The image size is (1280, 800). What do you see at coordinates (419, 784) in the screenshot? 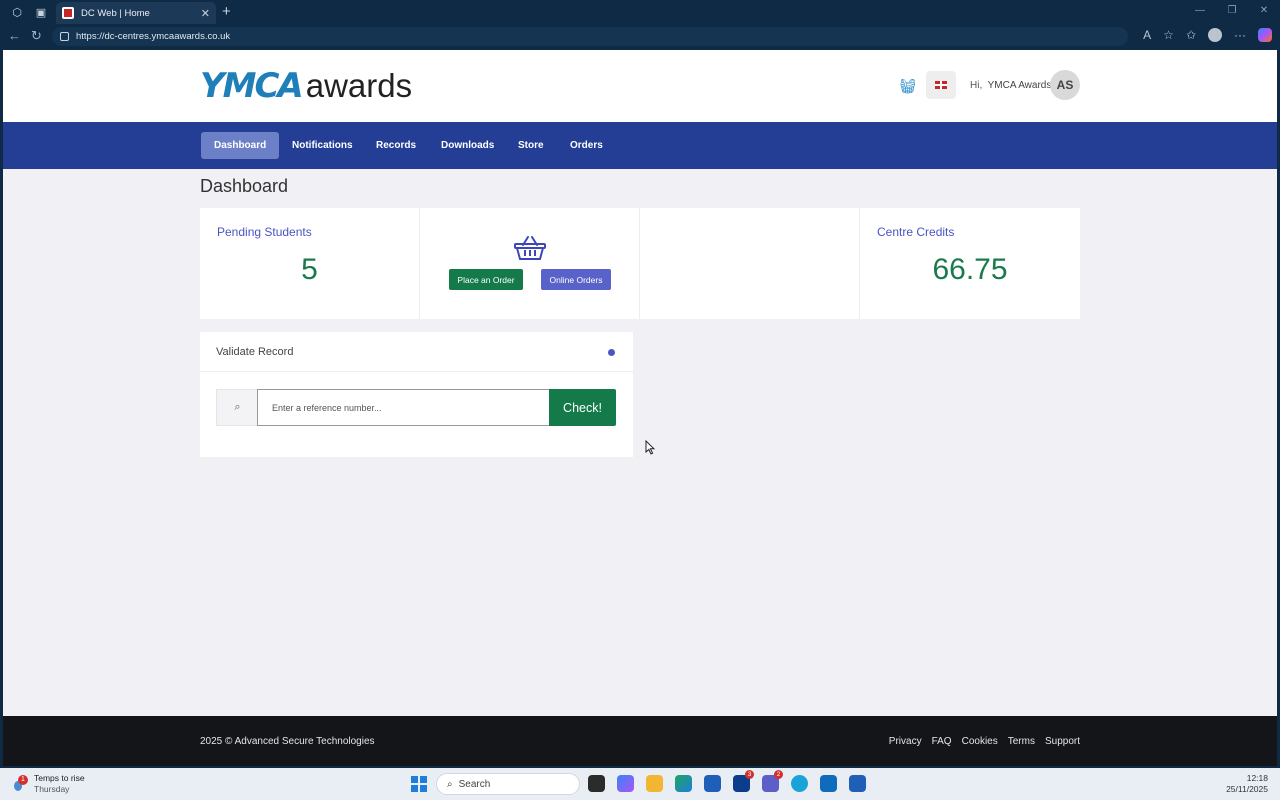
I see `windows-start-icon` at bounding box center [419, 784].